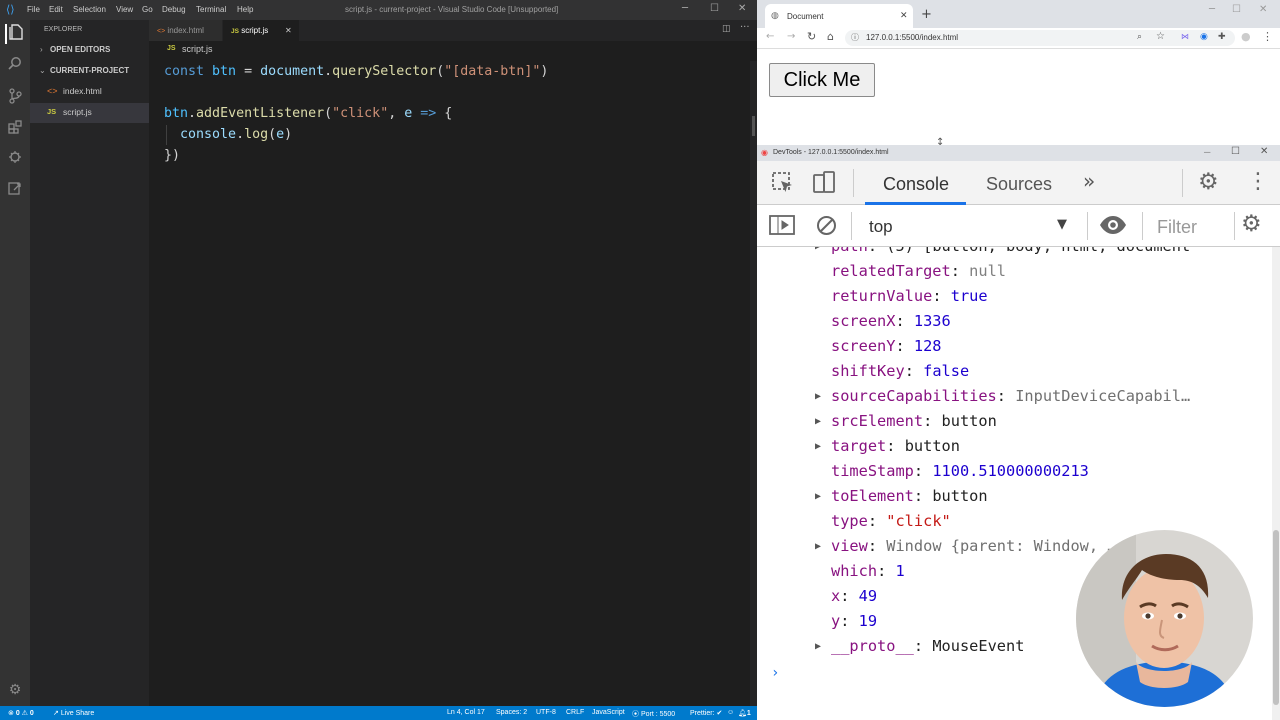  Describe the element at coordinates (791, 36) in the screenshot. I see `forward-icon: →` at that location.